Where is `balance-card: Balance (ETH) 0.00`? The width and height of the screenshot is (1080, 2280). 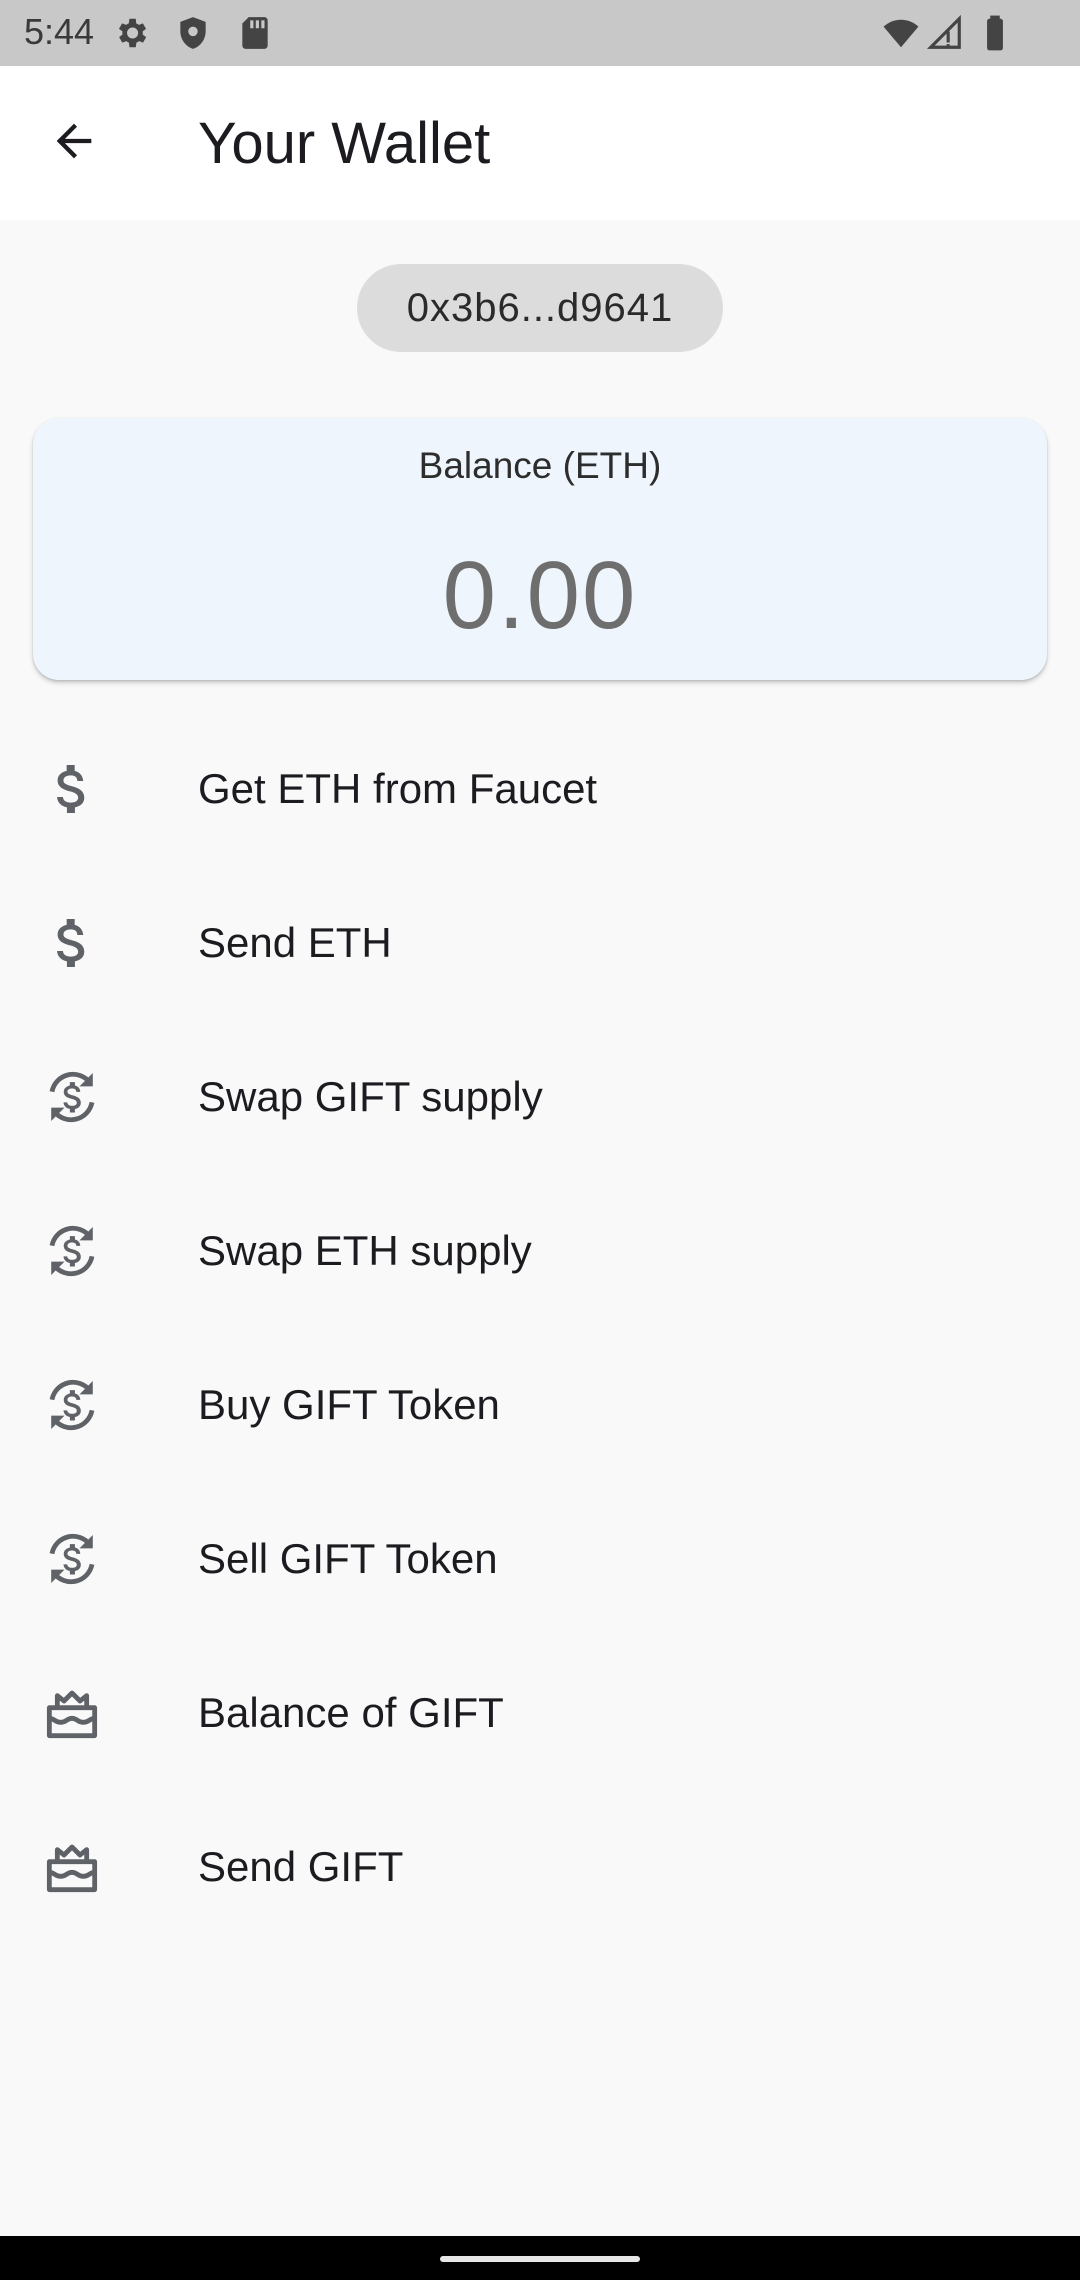
balance-card: Balance (ETH) 0.00 is located at coordinates (540, 549).